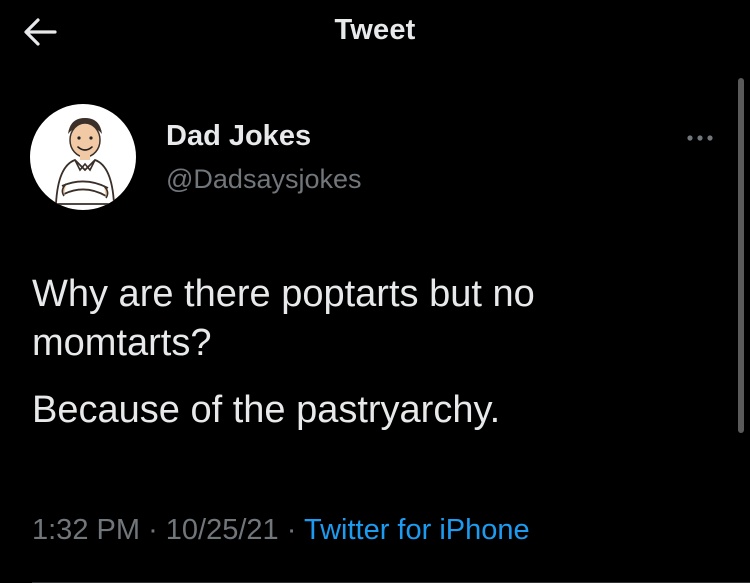 The image size is (750, 583). Describe the element at coordinates (281, 530) in the screenshot. I see `tweet-meta: 1:32 PM · 10/25/21 · Twitter for iPhone` at that location.